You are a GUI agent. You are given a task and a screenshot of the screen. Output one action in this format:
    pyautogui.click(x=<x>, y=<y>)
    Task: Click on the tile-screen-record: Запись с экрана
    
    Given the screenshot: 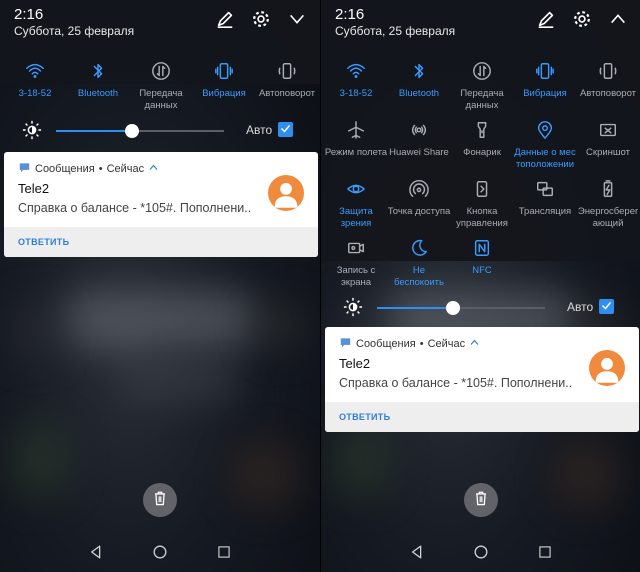 What is the action you would take?
    pyautogui.click(x=356, y=263)
    